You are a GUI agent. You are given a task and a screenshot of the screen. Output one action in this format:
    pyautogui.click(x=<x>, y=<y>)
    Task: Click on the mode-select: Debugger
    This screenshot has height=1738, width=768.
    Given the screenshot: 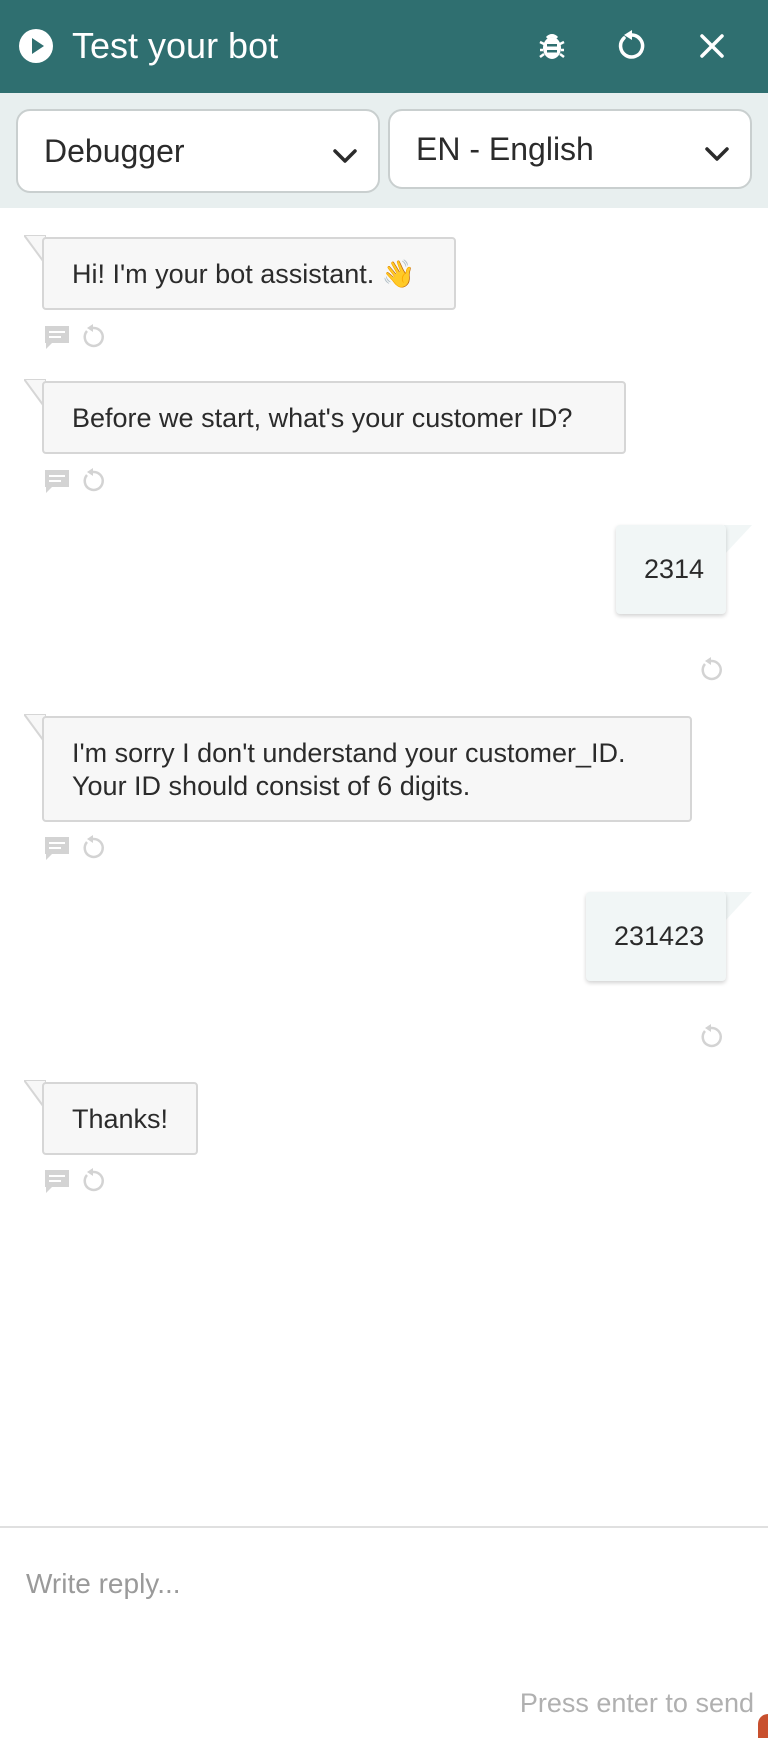 What is the action you would take?
    pyautogui.click(x=198, y=151)
    